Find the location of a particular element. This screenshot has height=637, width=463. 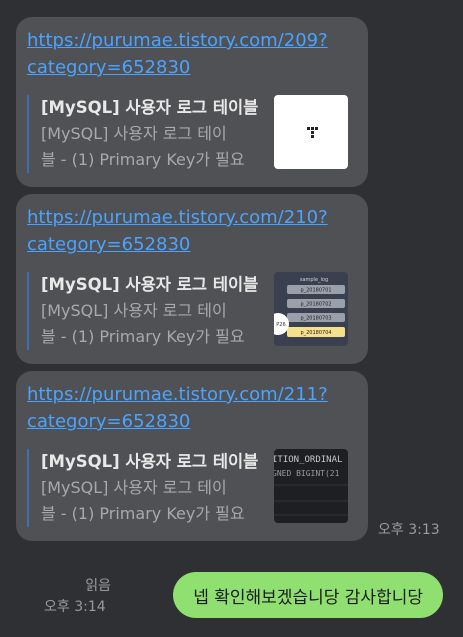

received-timestamp: 오후 3:13 is located at coordinates (409, 530).